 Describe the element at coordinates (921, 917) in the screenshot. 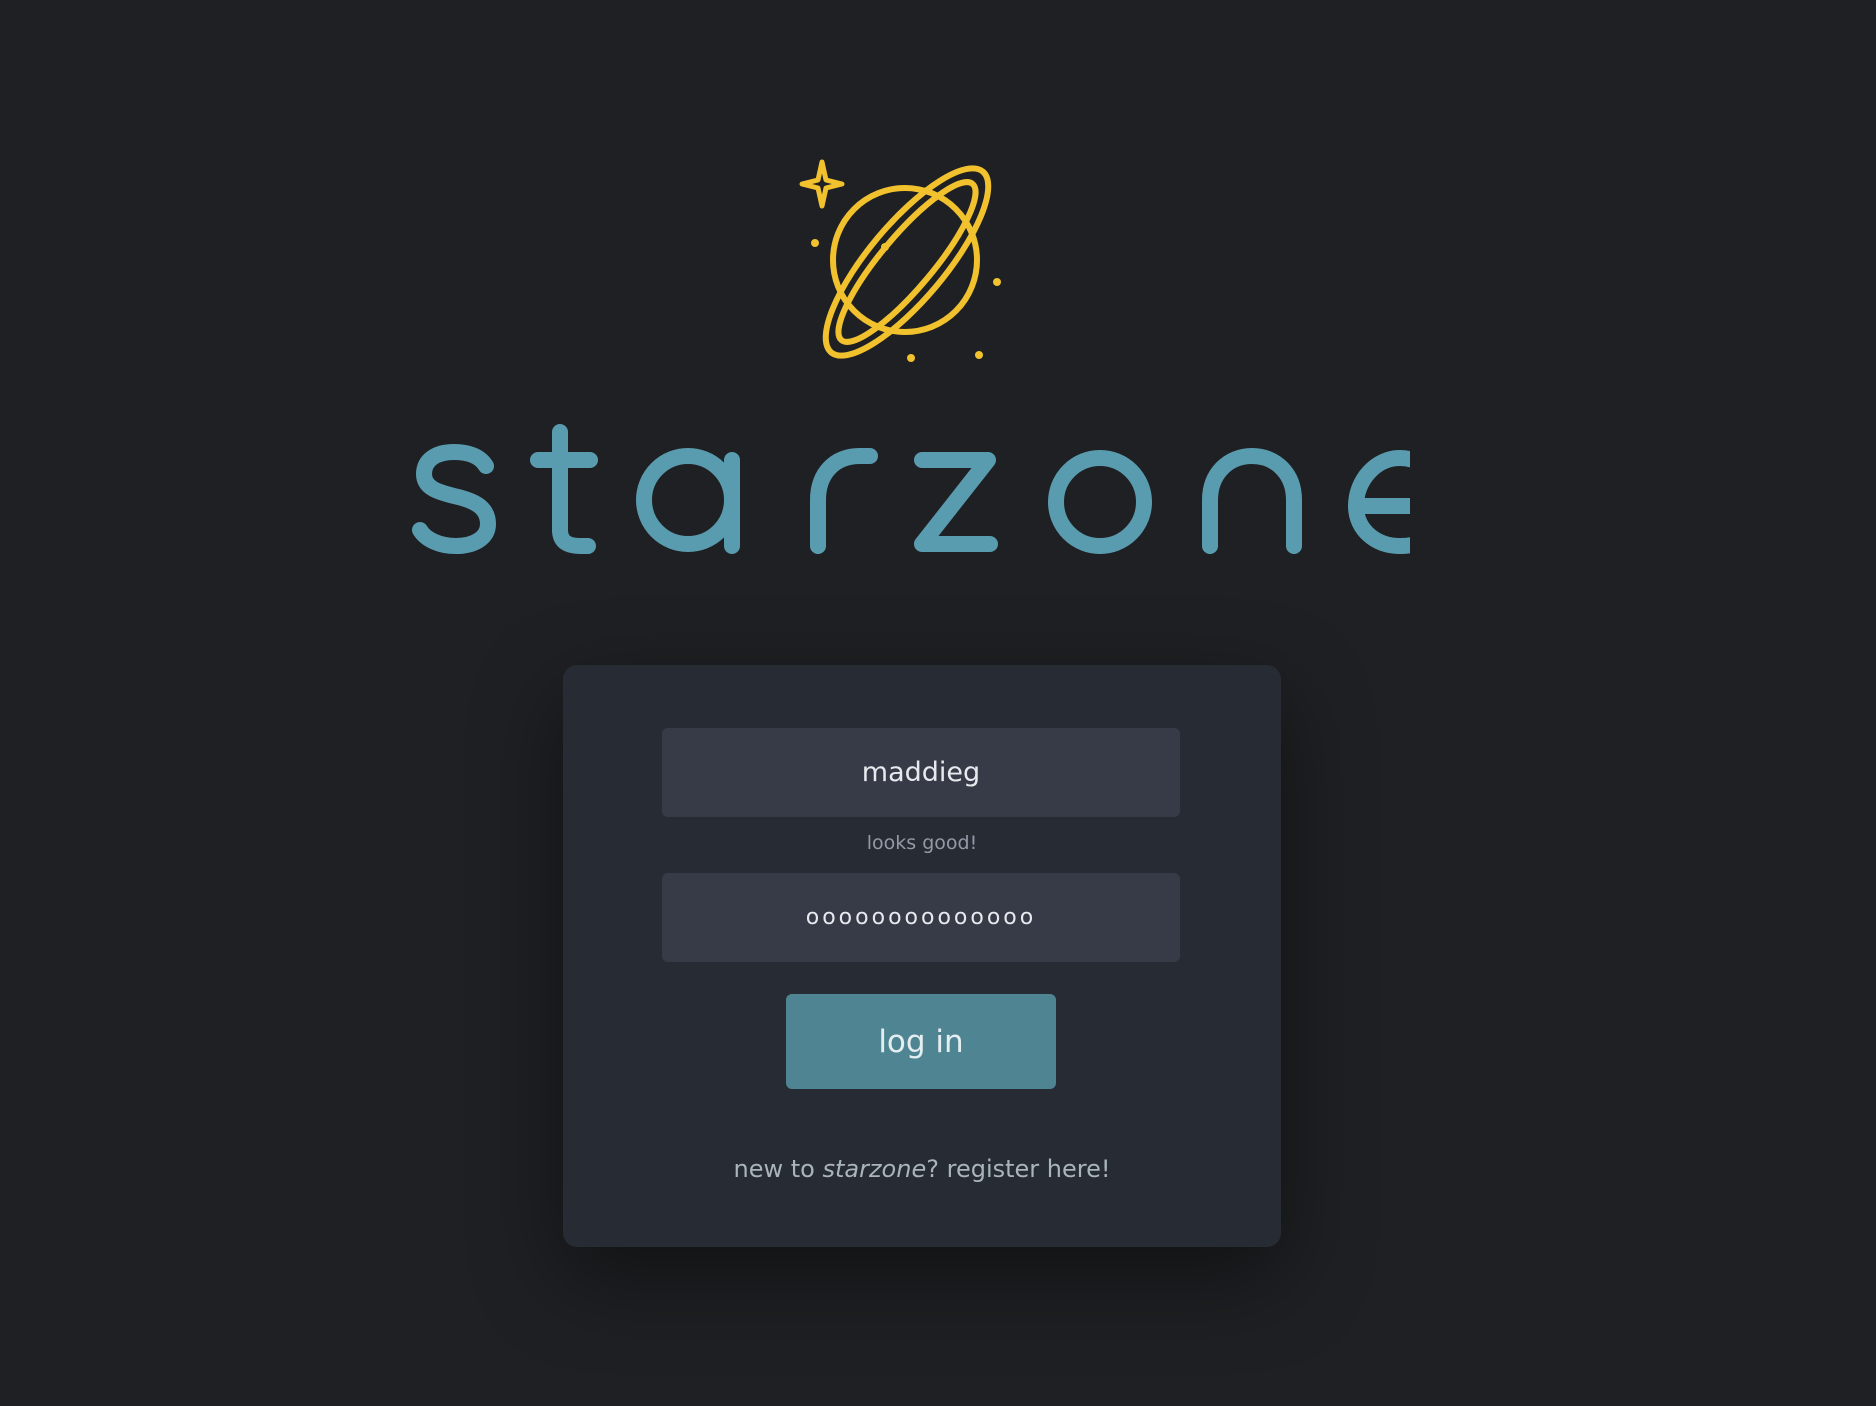

I see `password-input` at that location.